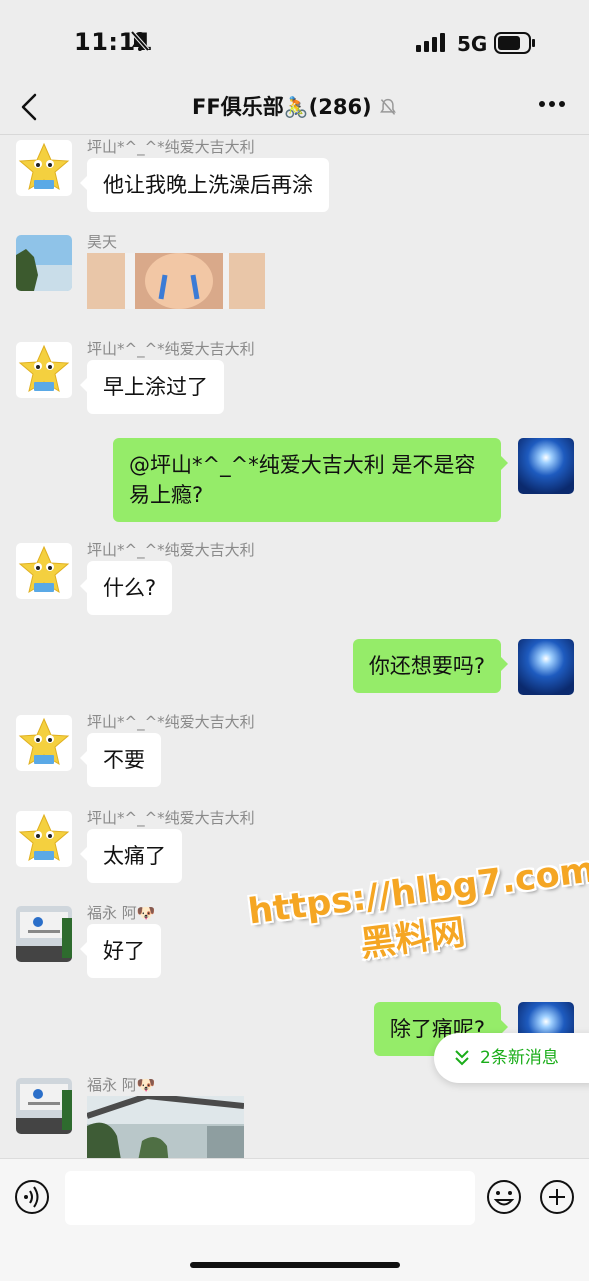 The image size is (589, 1281). Describe the element at coordinates (295, 1265) in the screenshot. I see `home-indicator` at that location.